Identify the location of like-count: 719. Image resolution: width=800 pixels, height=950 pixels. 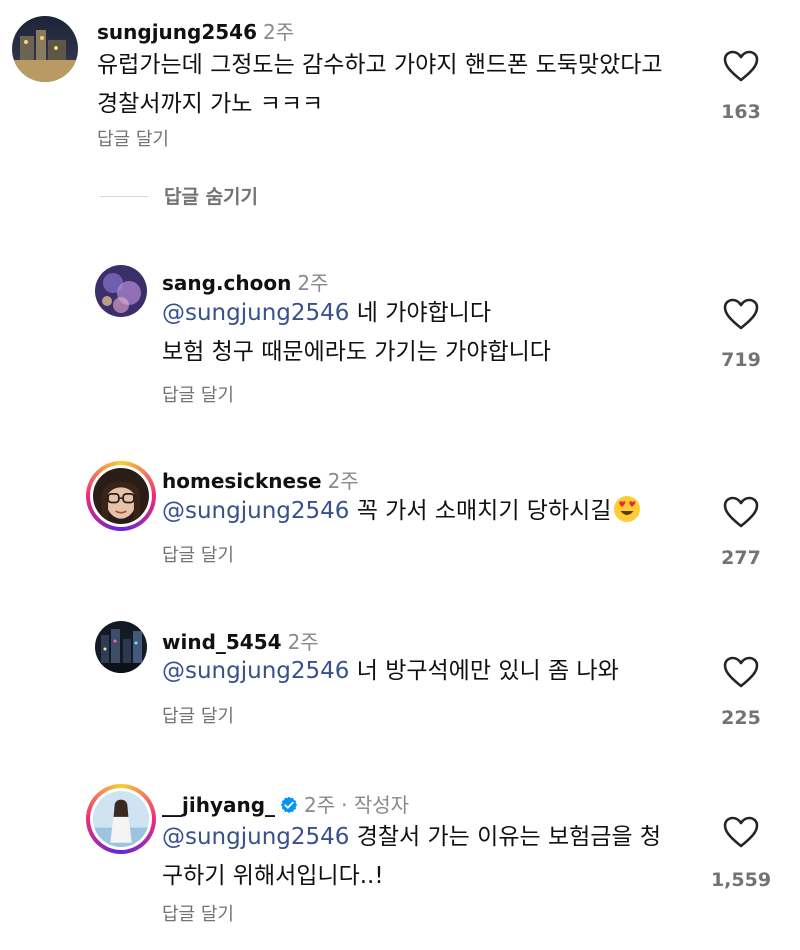
(741, 360).